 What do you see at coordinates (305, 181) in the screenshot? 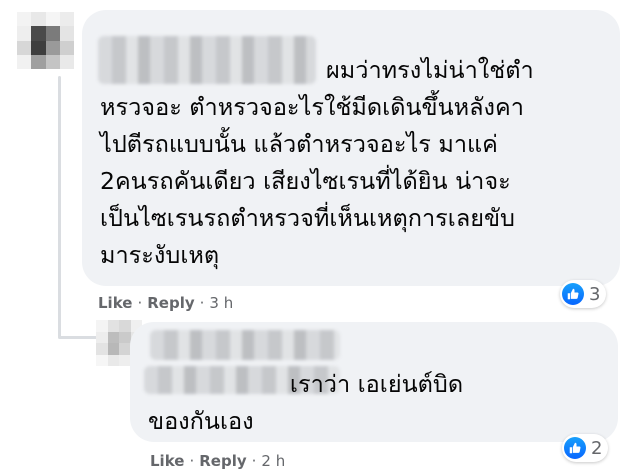
I see `comment-text-line: 2คนรถคันเดียว เสียงไซเรนที่ได้ยิน น่าจะ` at bounding box center [305, 181].